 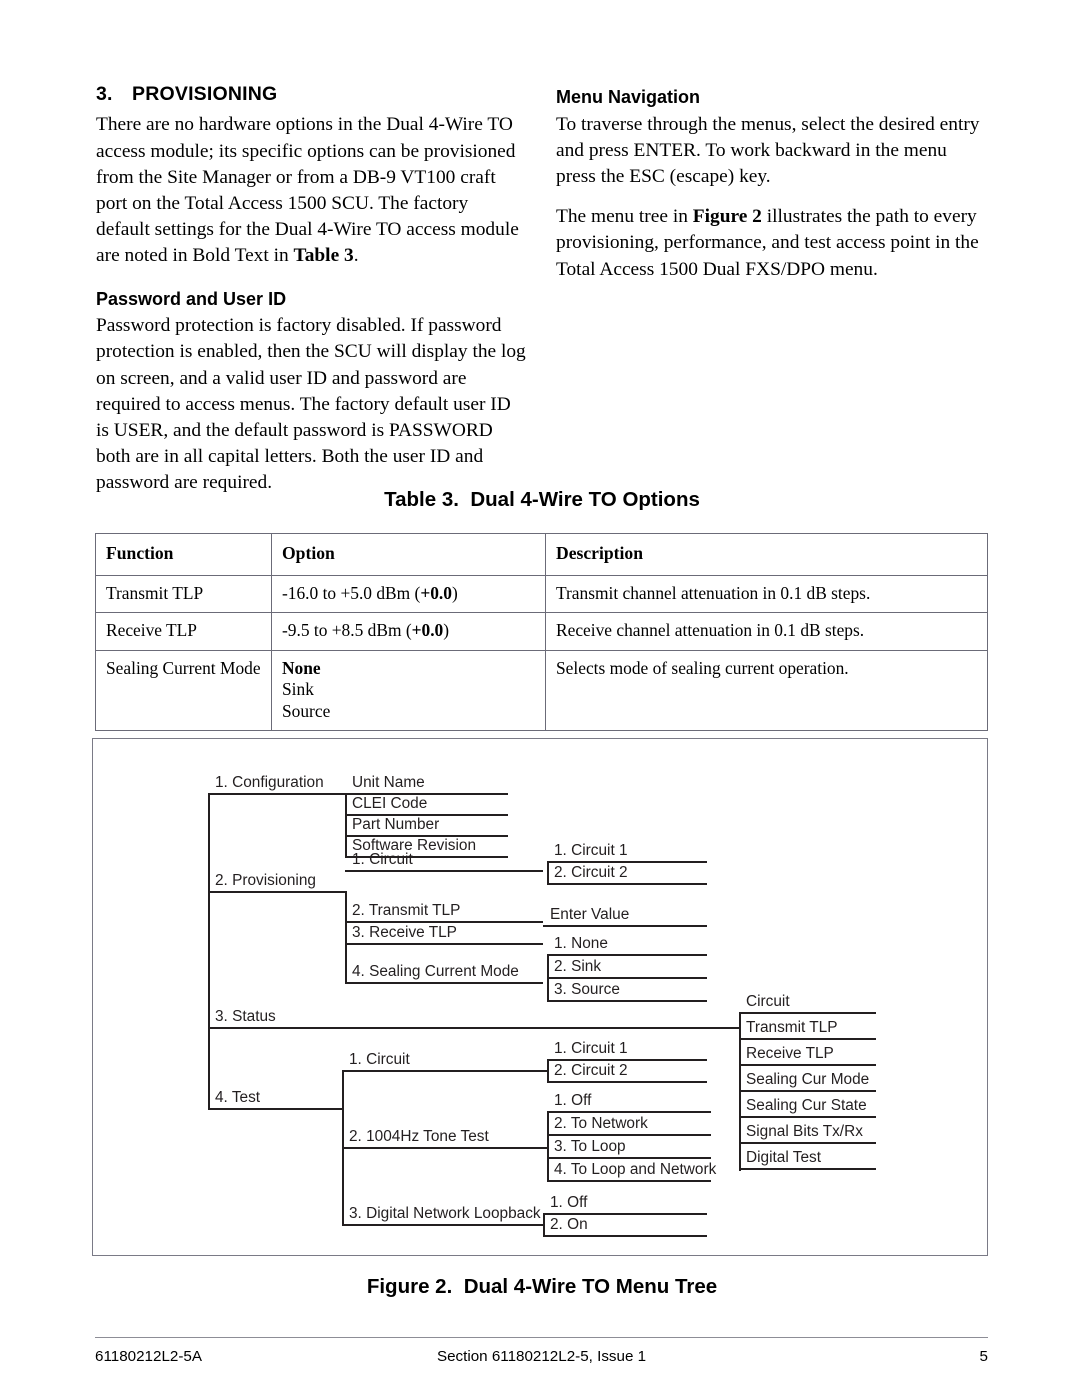 I want to click on option-default-none: None, so click(x=301, y=667).